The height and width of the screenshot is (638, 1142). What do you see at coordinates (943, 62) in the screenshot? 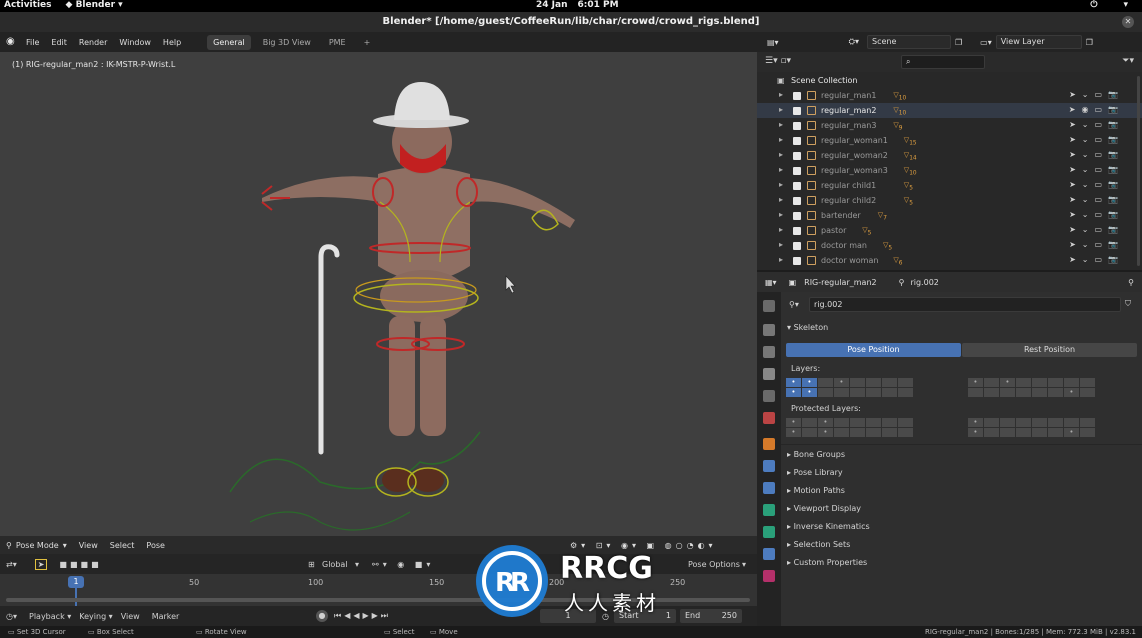
I see `outliner-search-input: ⌕` at bounding box center [943, 62].